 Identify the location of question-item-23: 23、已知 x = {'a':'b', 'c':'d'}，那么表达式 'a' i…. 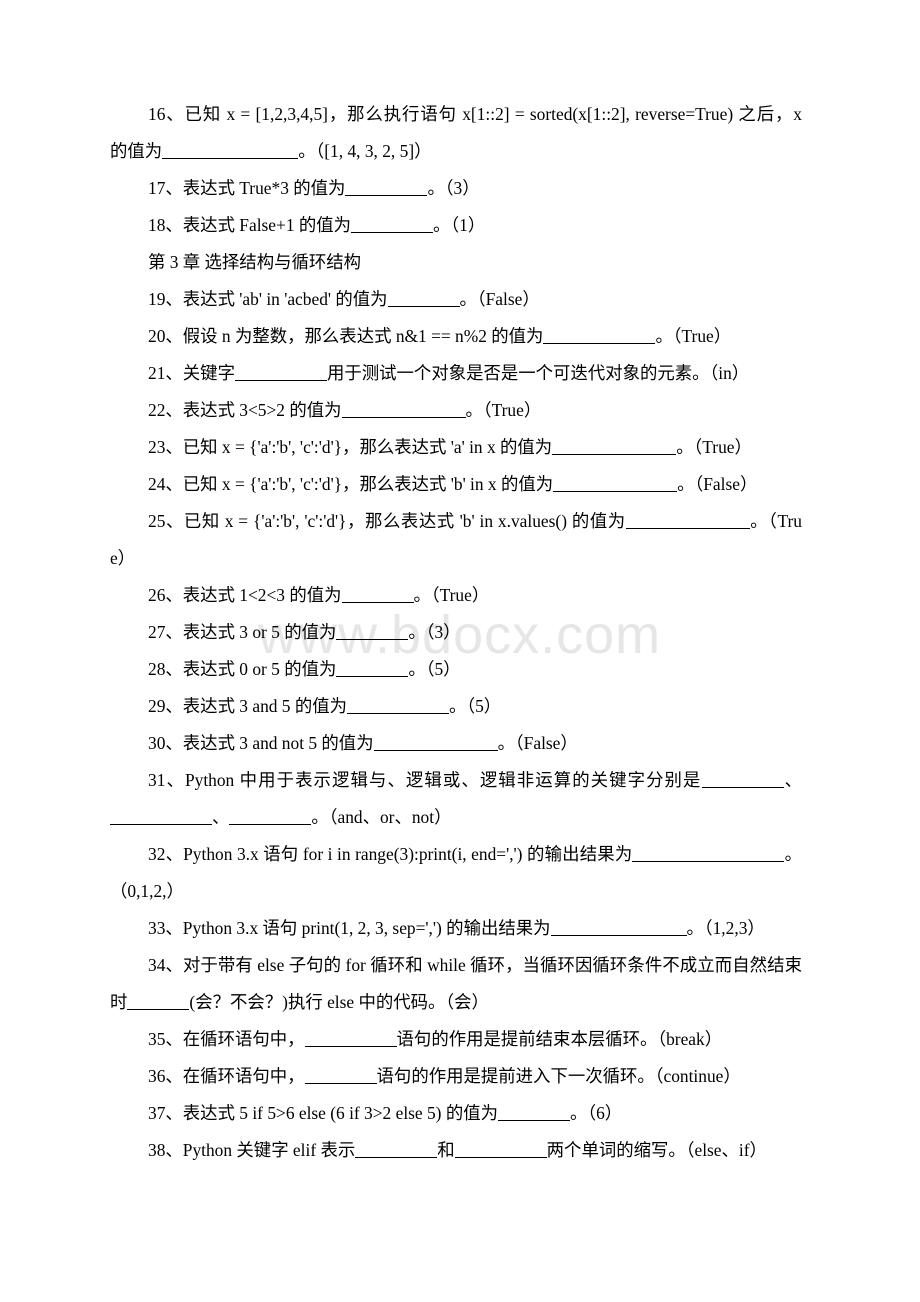
(456, 447).